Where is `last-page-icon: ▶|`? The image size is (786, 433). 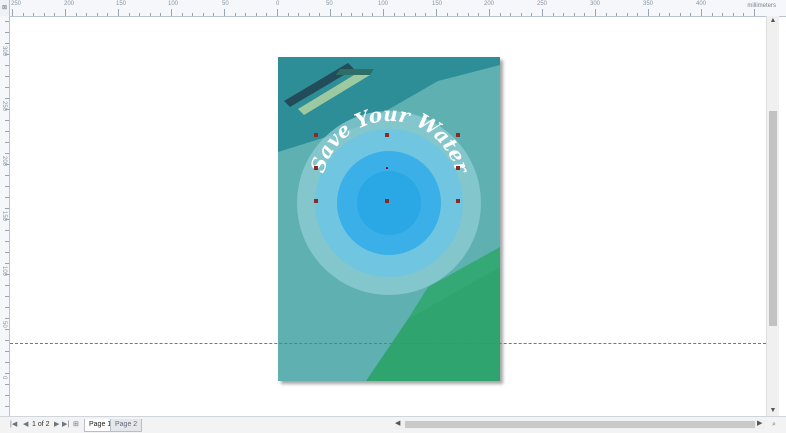
last-page-icon: ▶| is located at coordinates (65, 425).